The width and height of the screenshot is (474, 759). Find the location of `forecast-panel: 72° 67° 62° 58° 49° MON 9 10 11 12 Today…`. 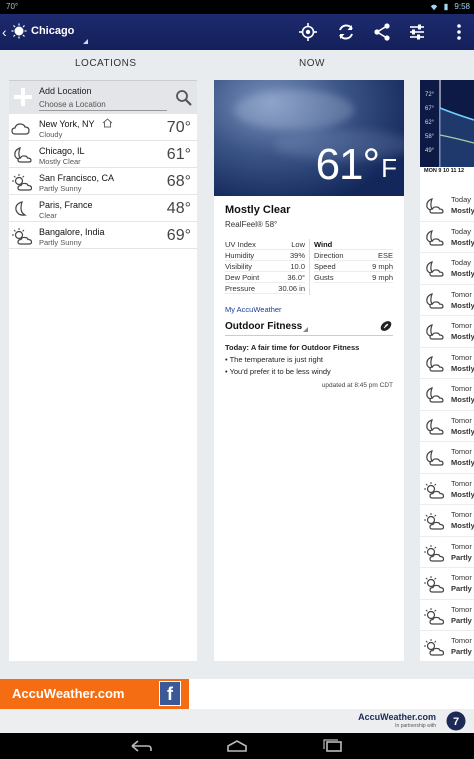

forecast-panel: 72° 67° 62° 58° 49° MON 9 10 11 12 Today… is located at coordinates (447, 370).